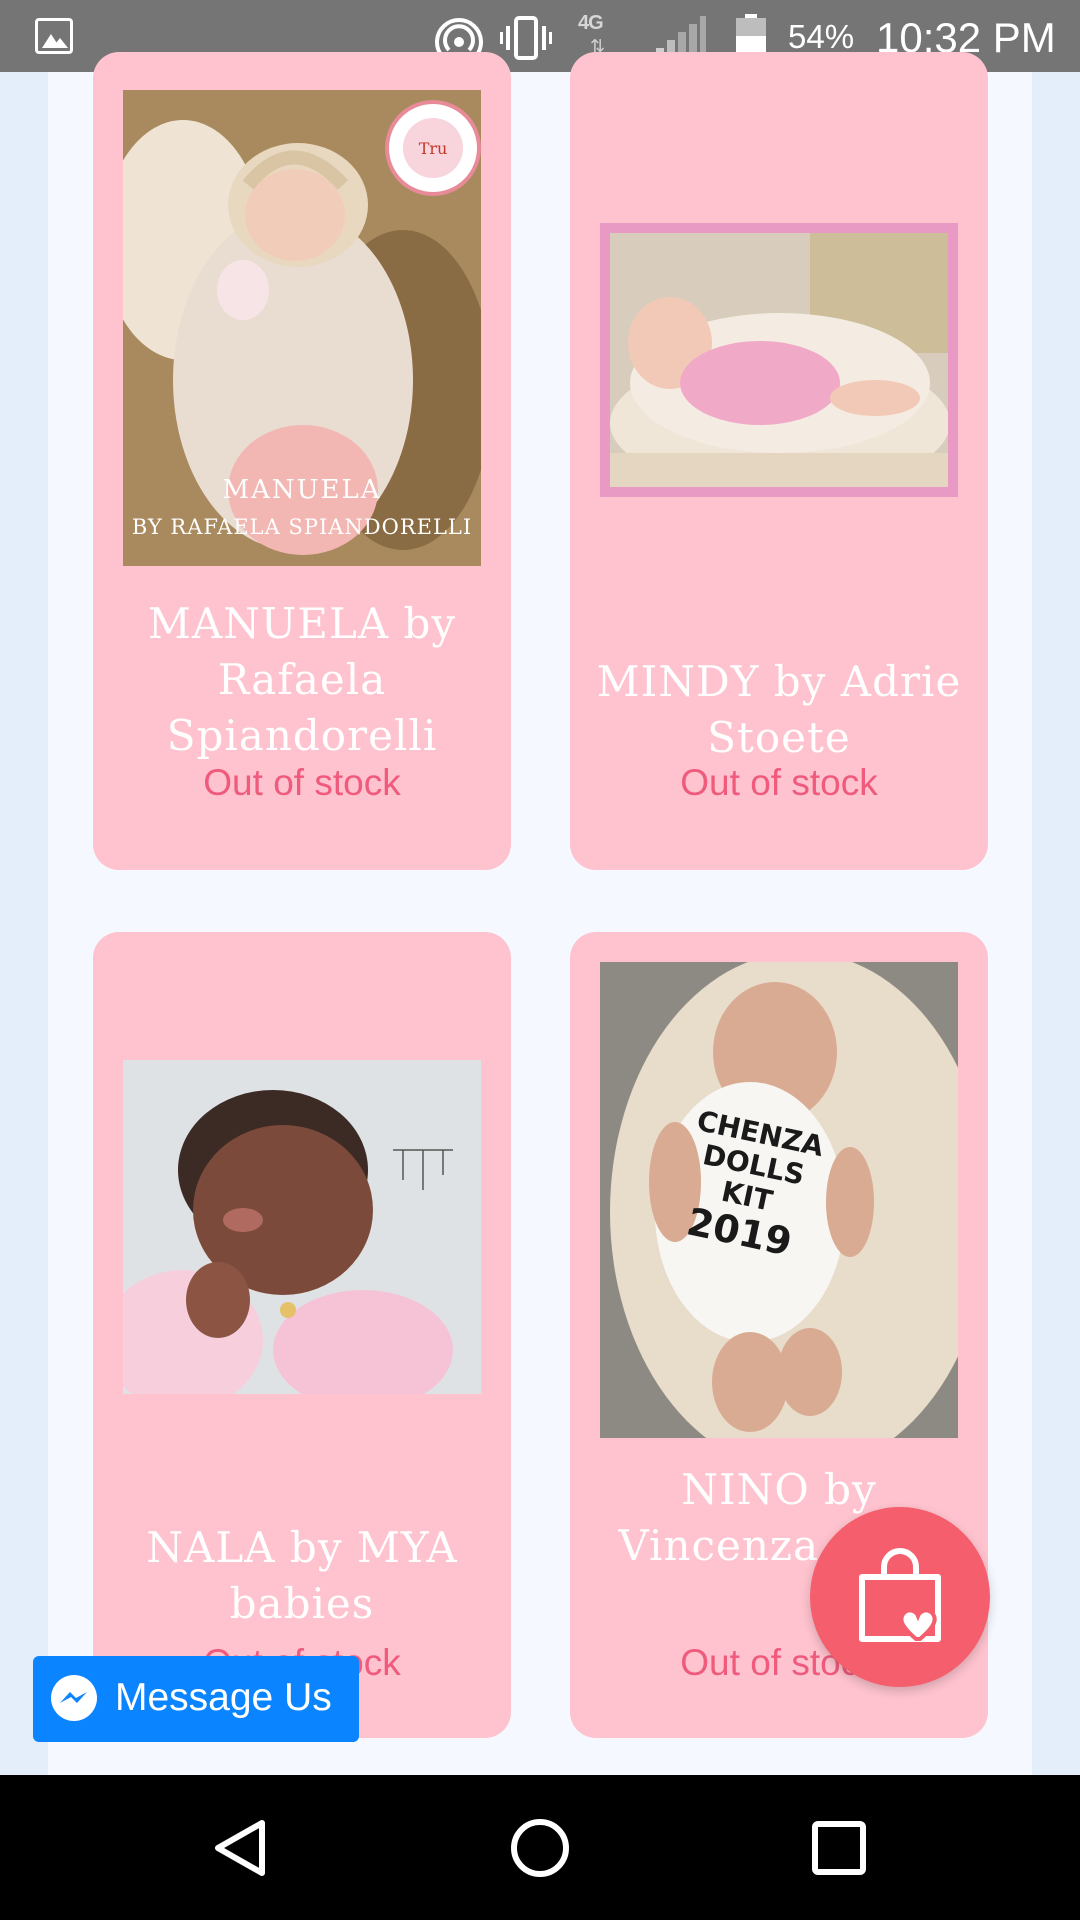  Describe the element at coordinates (302, 490) in the screenshot. I see `image-caption-line1: MANUELA` at that location.